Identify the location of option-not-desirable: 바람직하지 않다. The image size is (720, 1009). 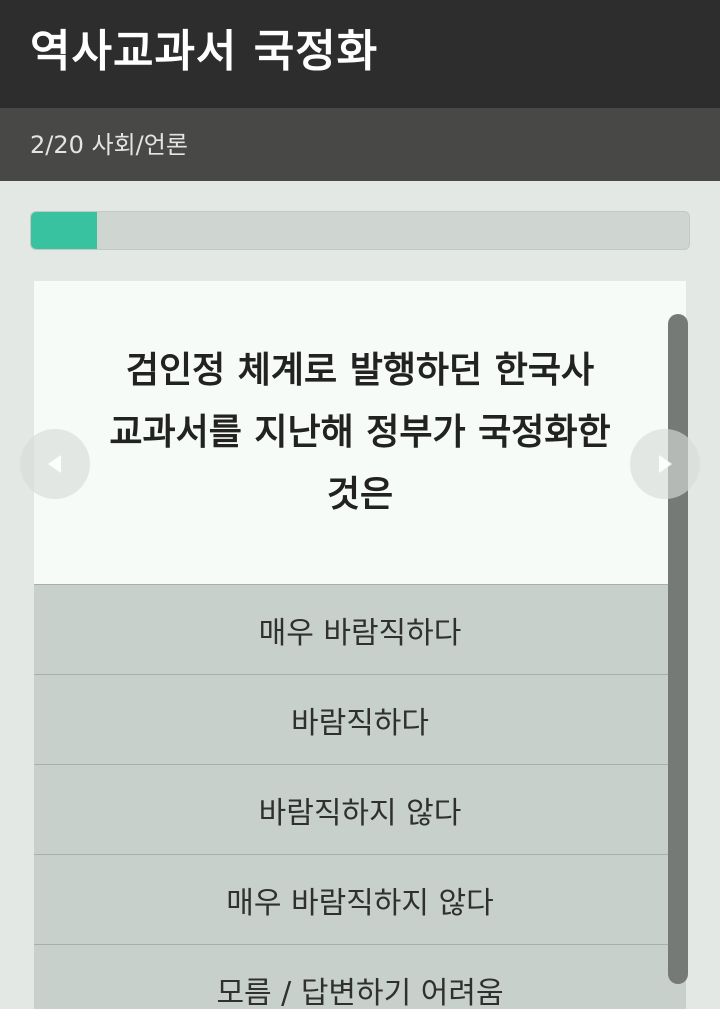
(360, 809).